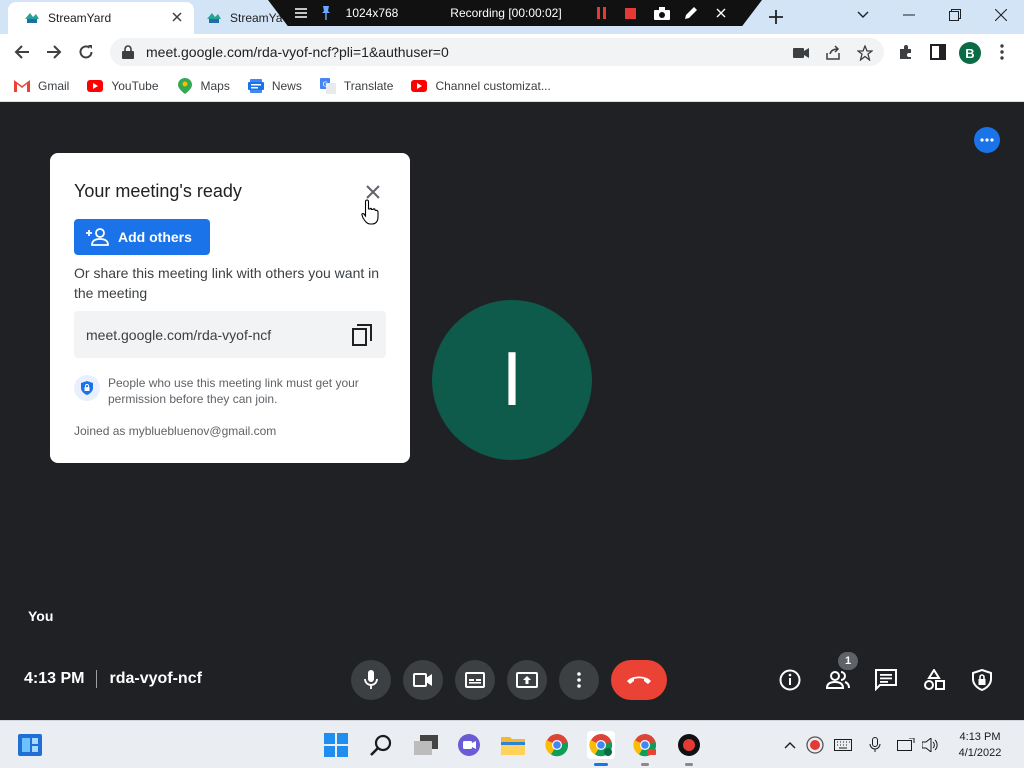  I want to click on meeting-link-box: meet.google.com/rda-vyof-ncf, so click(230, 334).